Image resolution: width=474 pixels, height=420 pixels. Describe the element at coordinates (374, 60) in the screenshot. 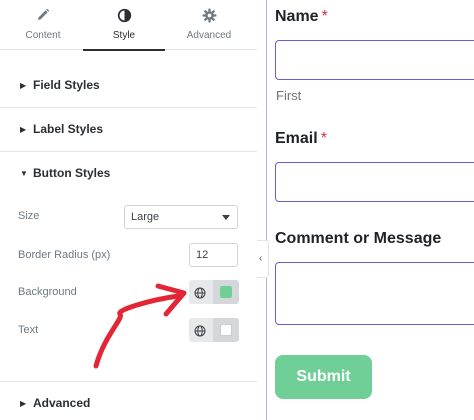

I see `name-input` at that location.